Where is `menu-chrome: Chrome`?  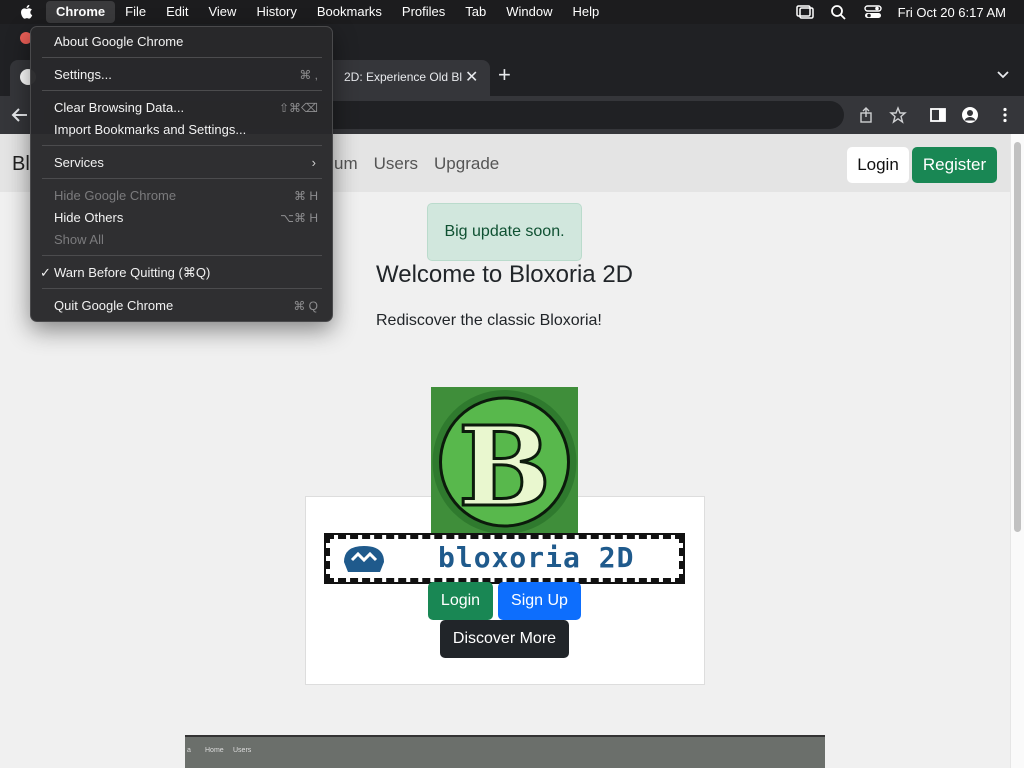
menu-chrome: Chrome is located at coordinates (81, 12).